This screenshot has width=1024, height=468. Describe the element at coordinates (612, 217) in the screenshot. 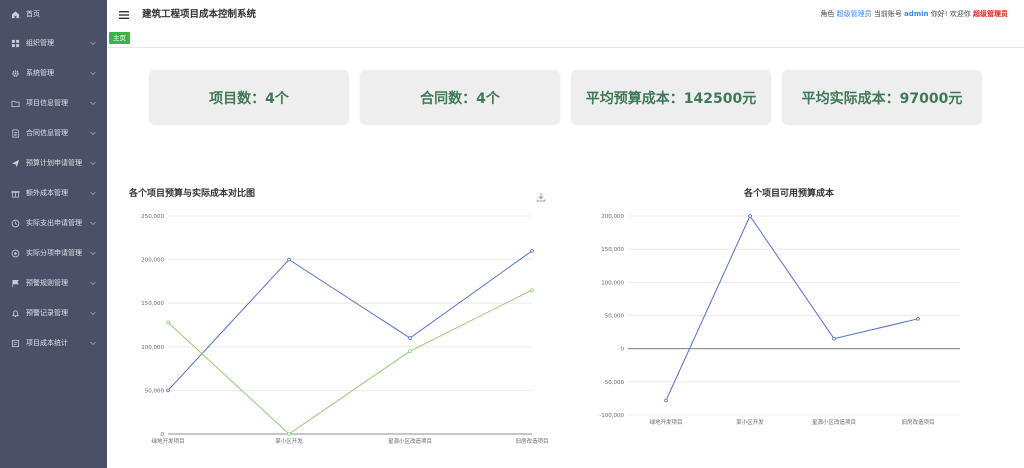

I see `chart2-y-tick: 200,000` at that location.